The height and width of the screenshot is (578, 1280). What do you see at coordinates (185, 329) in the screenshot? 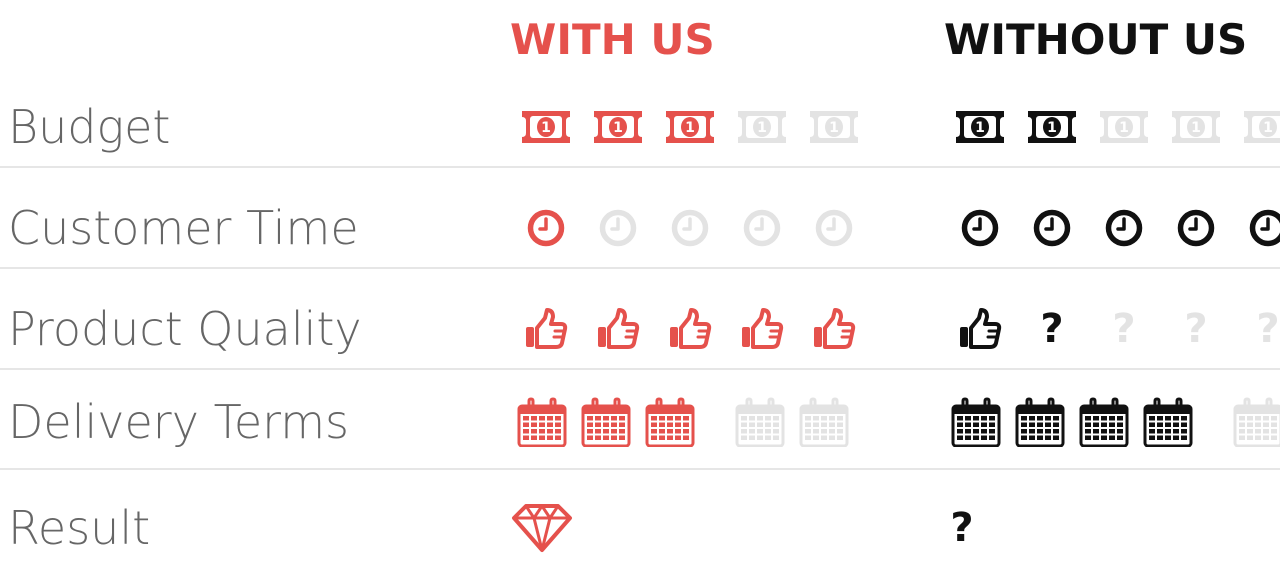
I see `row-label: Product Quality` at bounding box center [185, 329].